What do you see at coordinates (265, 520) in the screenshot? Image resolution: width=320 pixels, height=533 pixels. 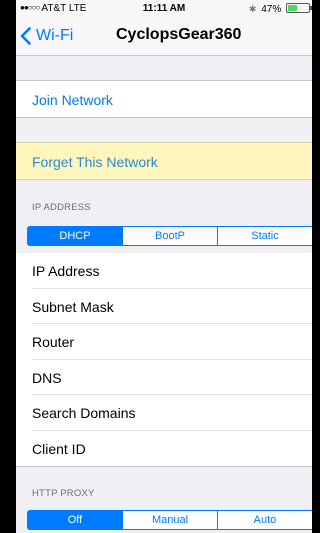 I see `segment-auto: Auto` at bounding box center [265, 520].